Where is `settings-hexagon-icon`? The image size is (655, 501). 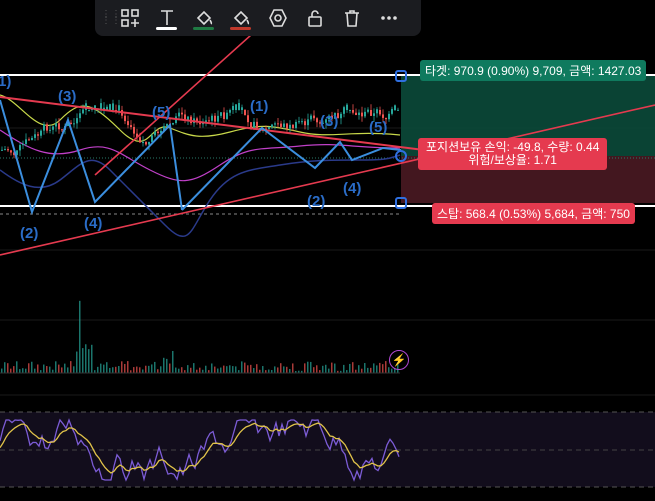
settings-hexagon-icon is located at coordinates (277, 18).